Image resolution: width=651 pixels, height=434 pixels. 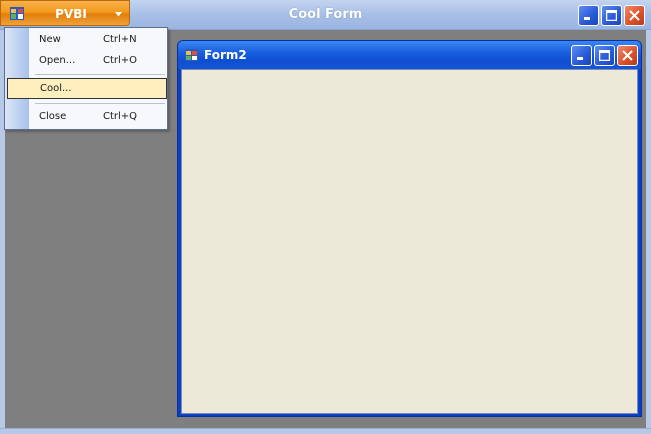 I want to click on app-icon, so click(x=17, y=13).